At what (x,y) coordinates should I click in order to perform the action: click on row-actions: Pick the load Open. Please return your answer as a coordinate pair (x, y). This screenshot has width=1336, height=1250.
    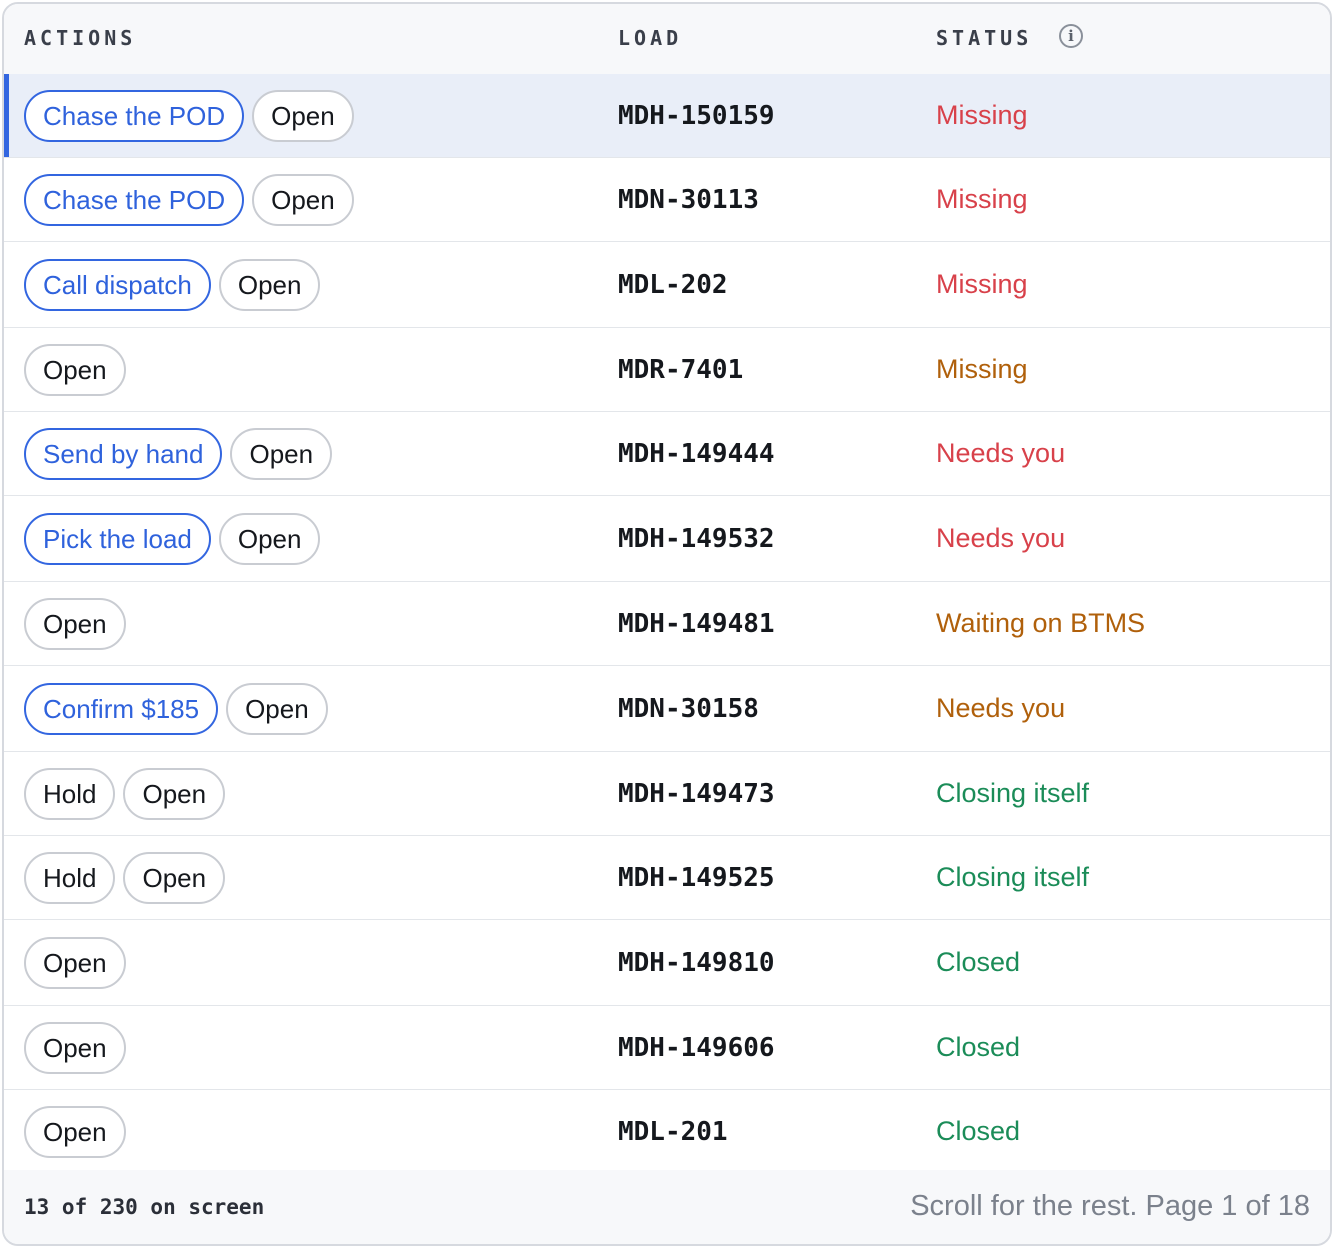
    Looking at the image, I should click on (172, 538).